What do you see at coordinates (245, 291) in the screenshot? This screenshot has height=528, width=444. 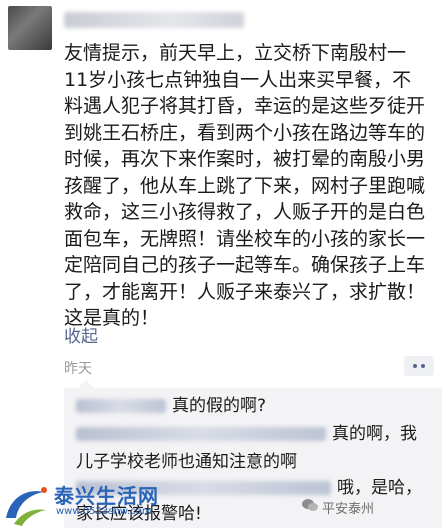 I see `post-line: 了，才能离开！人贩子来泰兴了，求扩散！` at bounding box center [245, 291].